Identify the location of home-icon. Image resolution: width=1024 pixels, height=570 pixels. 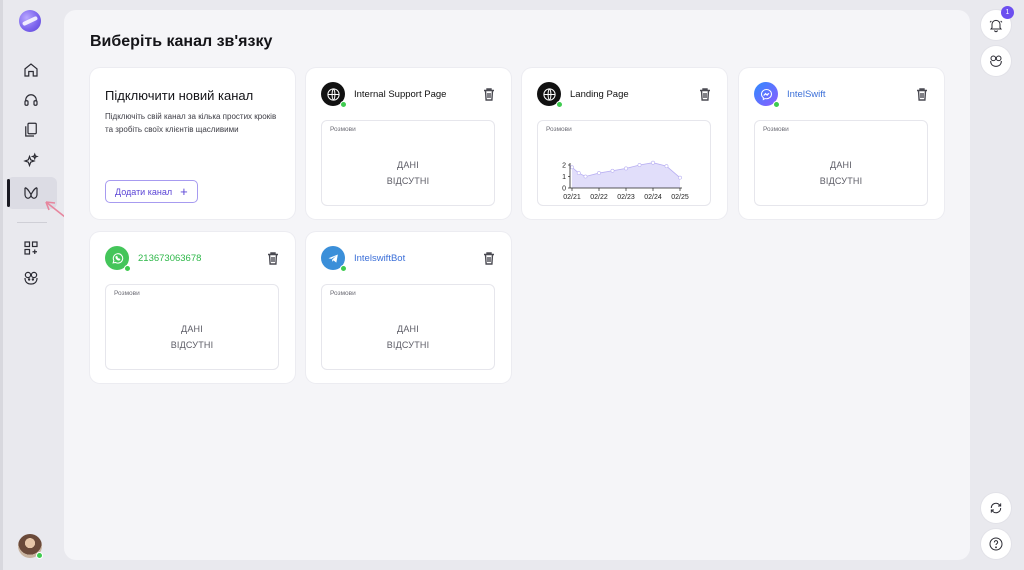
(31, 70).